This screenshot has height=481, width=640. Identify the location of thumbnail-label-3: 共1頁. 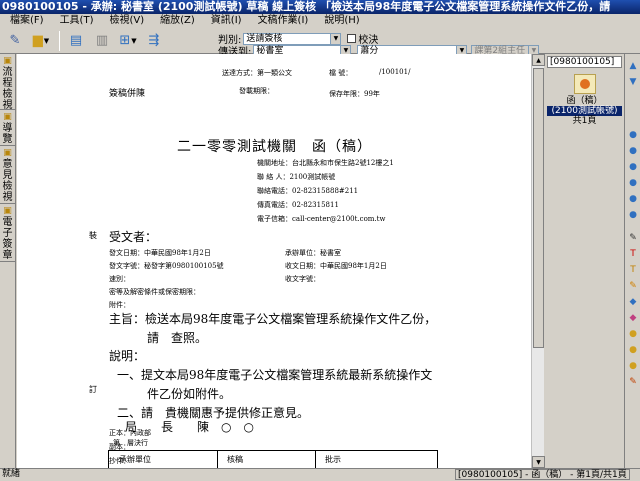
(584, 121).